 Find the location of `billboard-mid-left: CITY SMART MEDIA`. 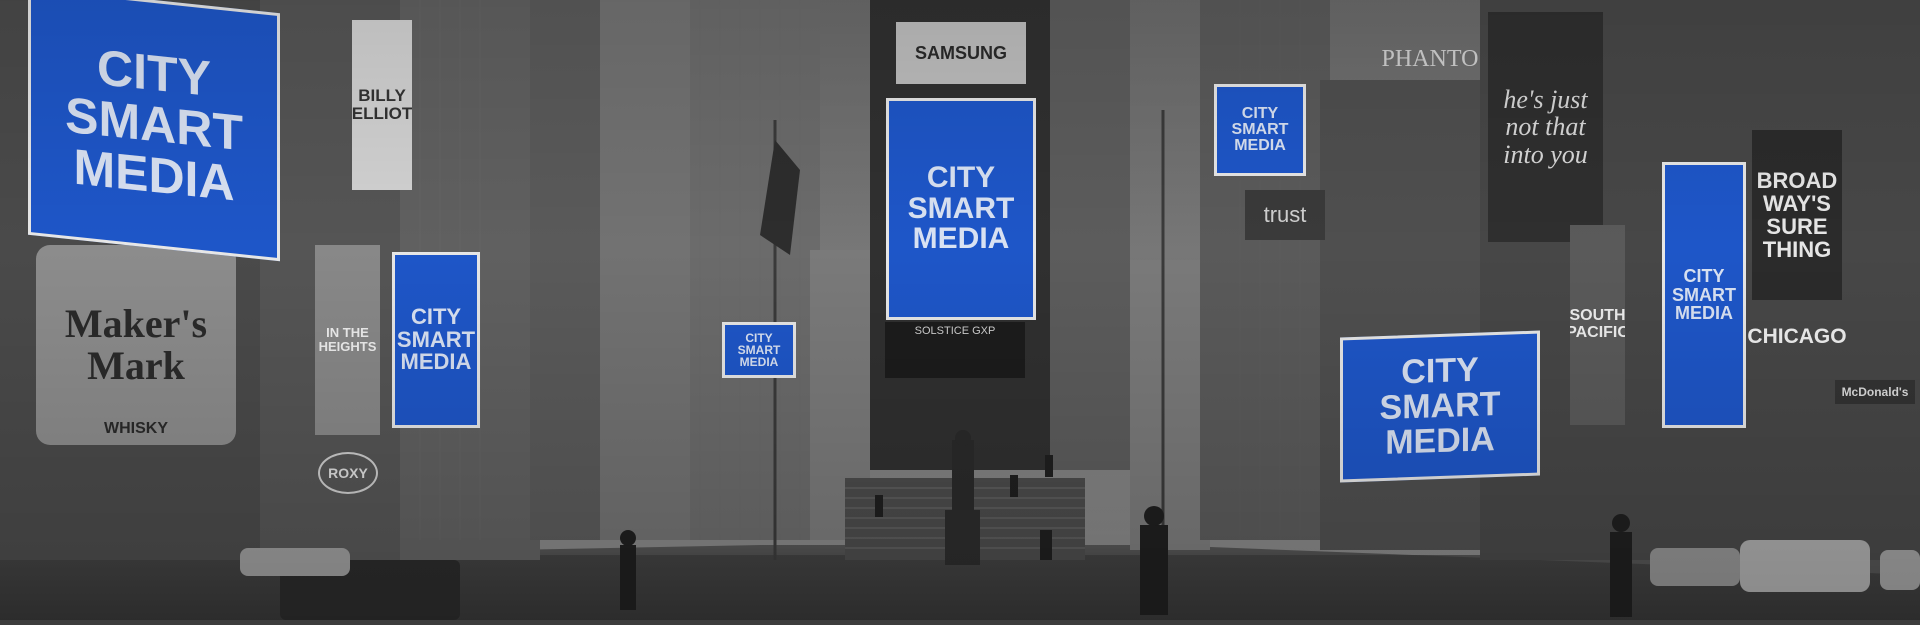

billboard-mid-left: CITY SMART MEDIA is located at coordinates (436, 340).